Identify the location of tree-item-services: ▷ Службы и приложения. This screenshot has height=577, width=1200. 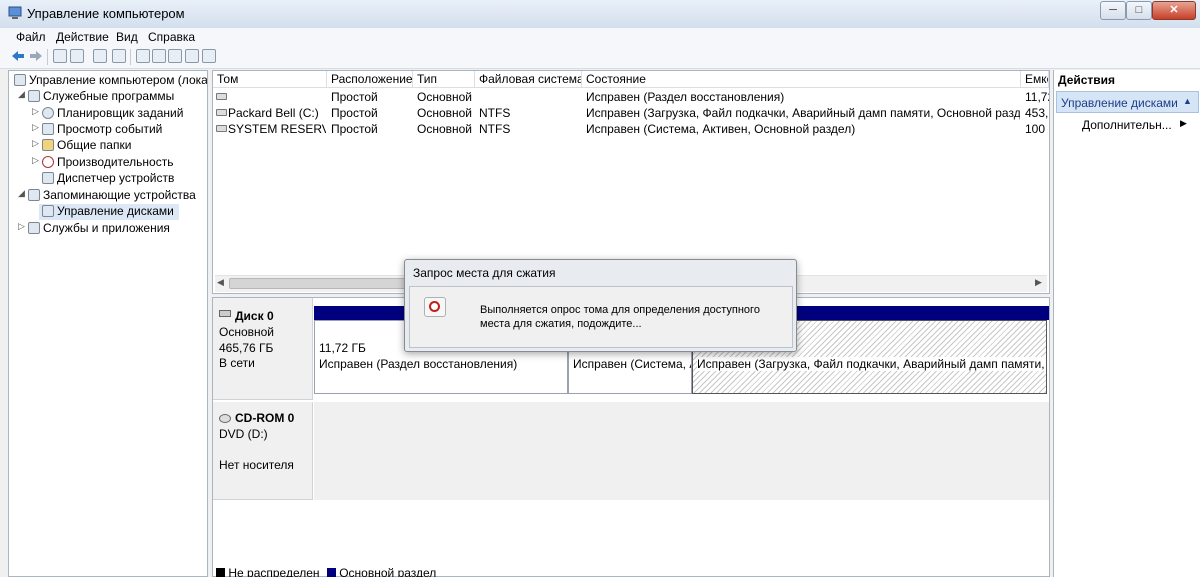
(108, 229).